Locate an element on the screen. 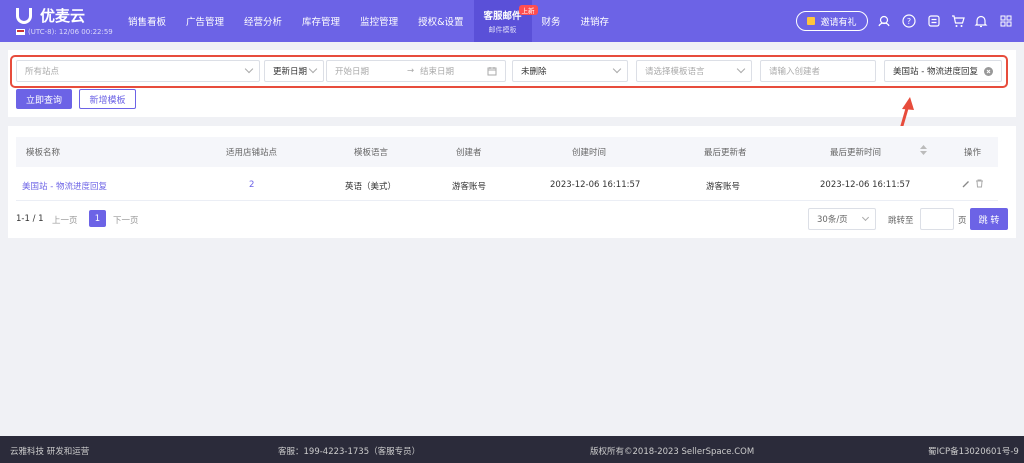 The width and height of the screenshot is (1024, 463). sort-icon is located at coordinates (923, 151).